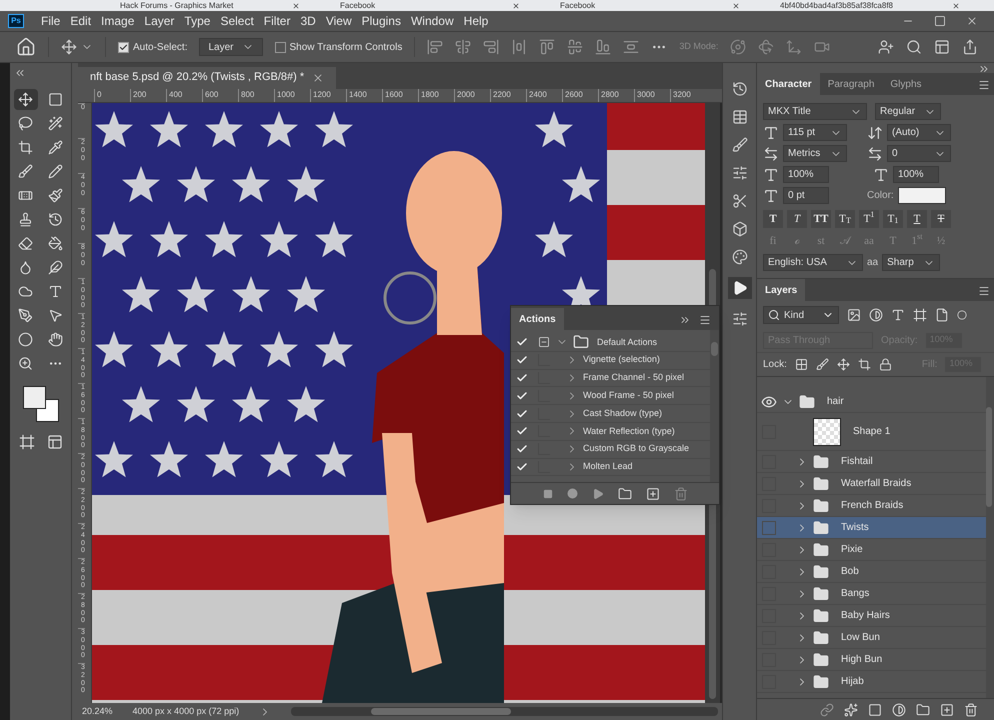  I want to click on font-family-dropdown: MKX Title, so click(815, 111).